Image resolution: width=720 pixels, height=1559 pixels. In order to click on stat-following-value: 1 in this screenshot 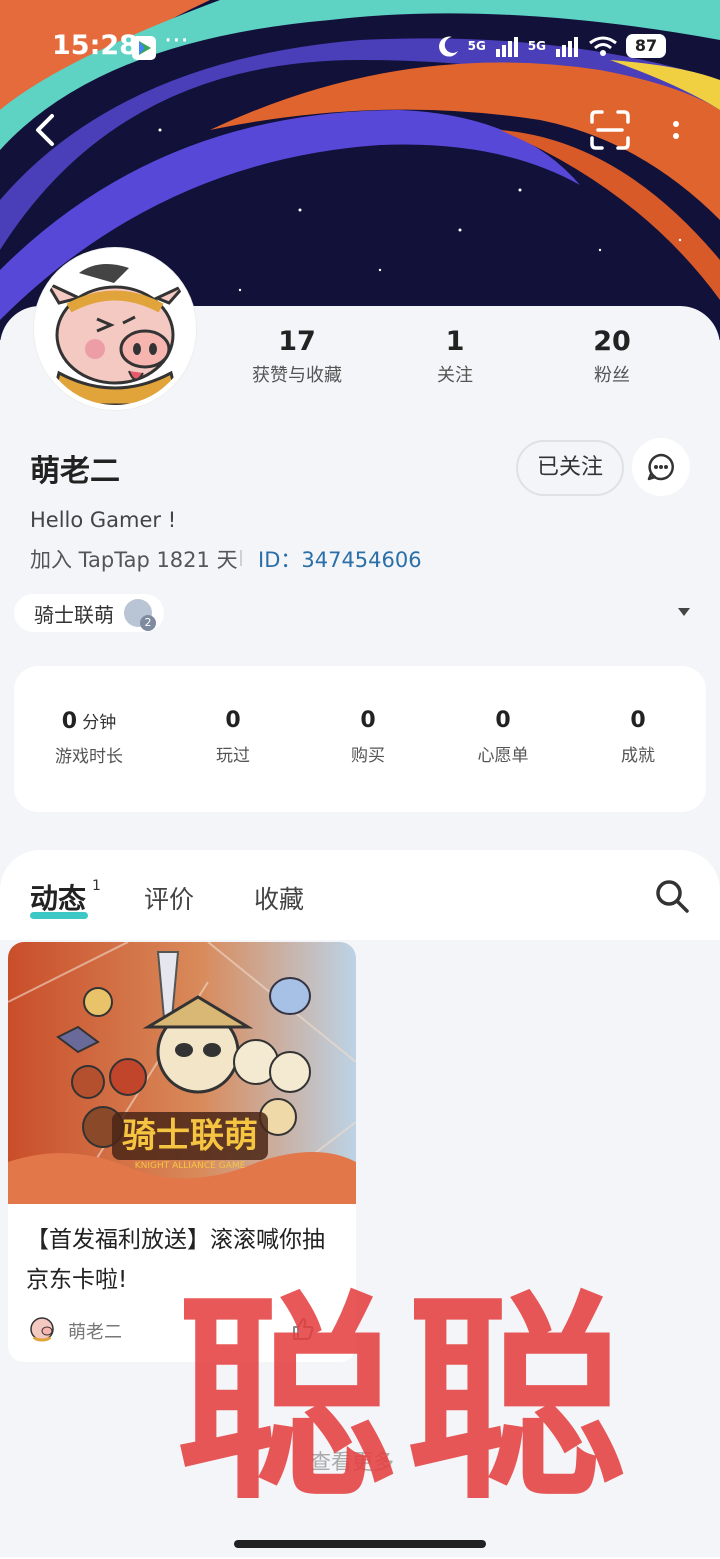, I will do `click(455, 341)`.